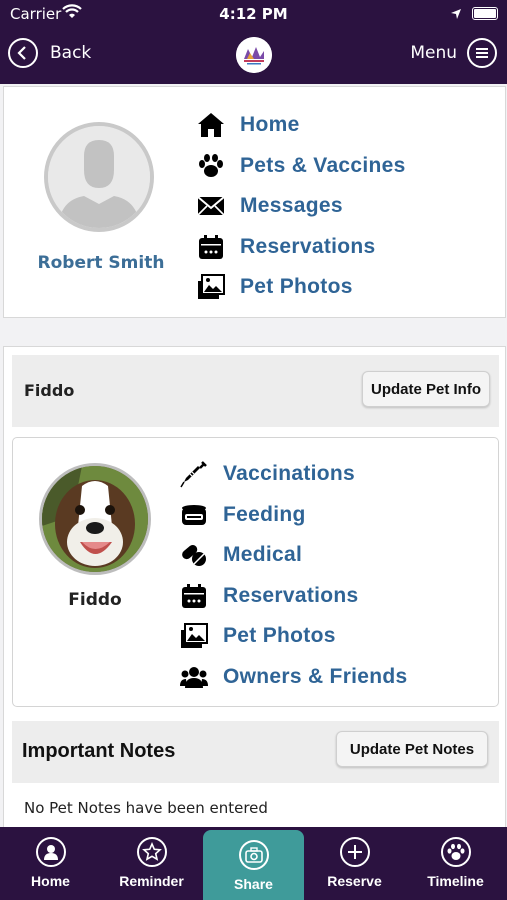  I want to click on pet-avatar, so click(95, 519).